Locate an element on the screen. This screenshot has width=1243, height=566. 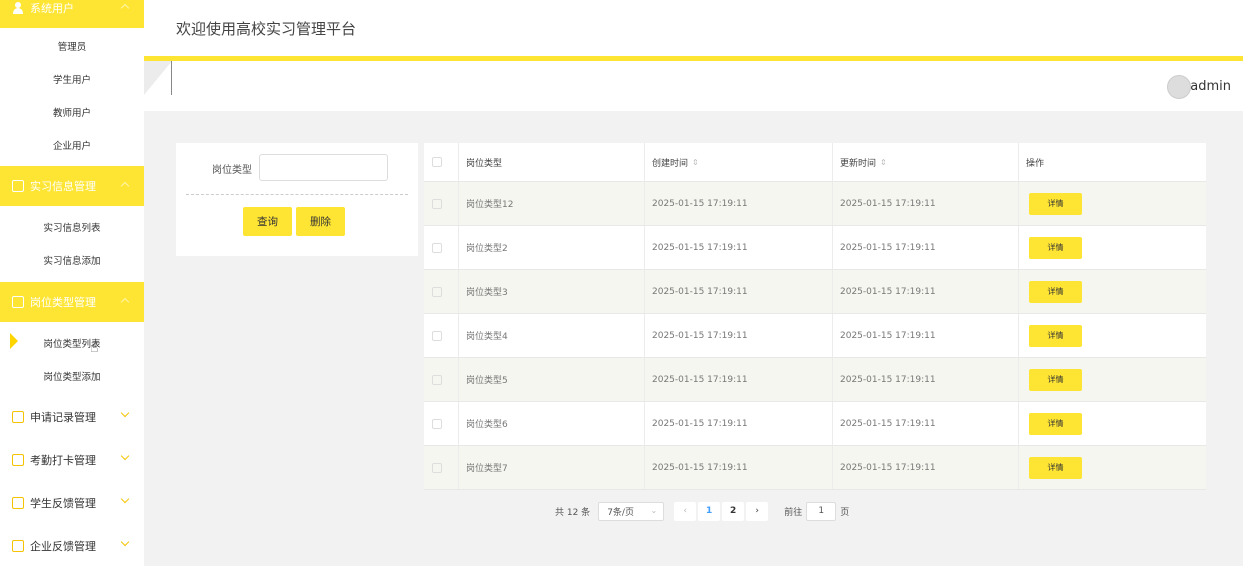
cell-type: 岗位类型2 is located at coordinates (487, 249).